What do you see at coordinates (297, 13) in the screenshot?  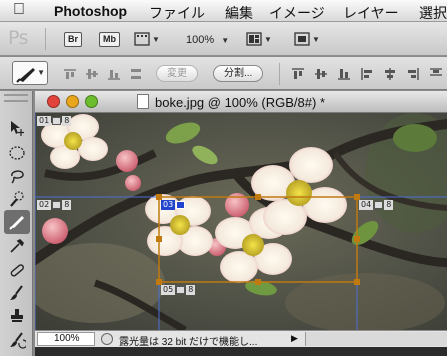 I see `menu-image: イメージ` at bounding box center [297, 13].